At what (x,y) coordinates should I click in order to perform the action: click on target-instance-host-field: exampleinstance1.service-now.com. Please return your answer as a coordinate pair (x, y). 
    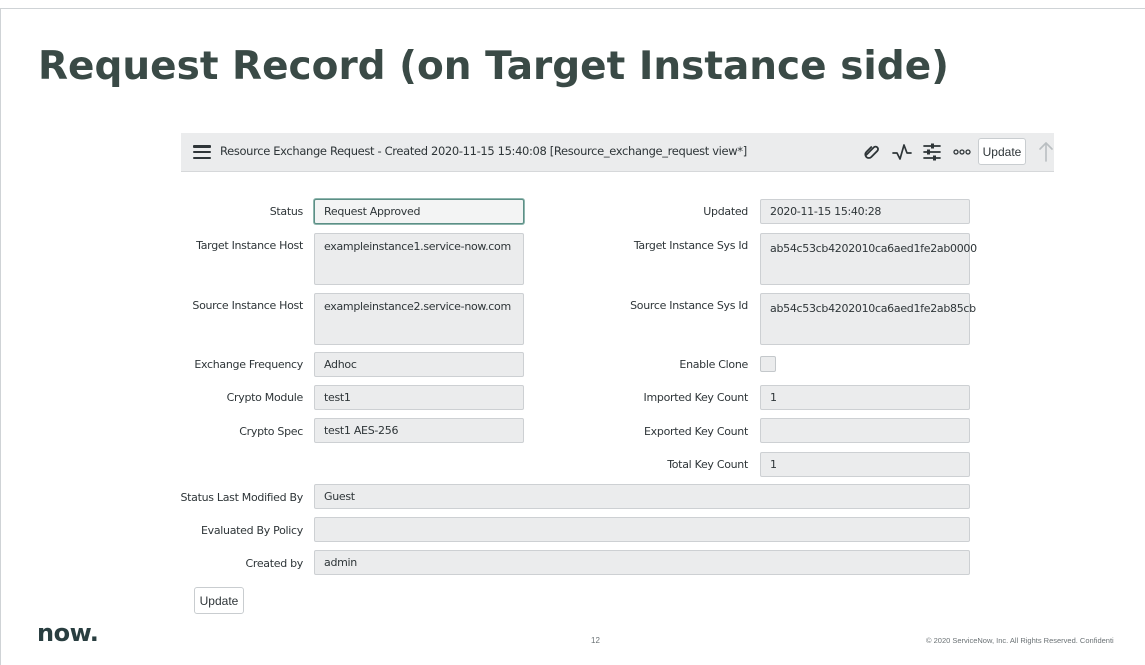
    Looking at the image, I should click on (419, 259).